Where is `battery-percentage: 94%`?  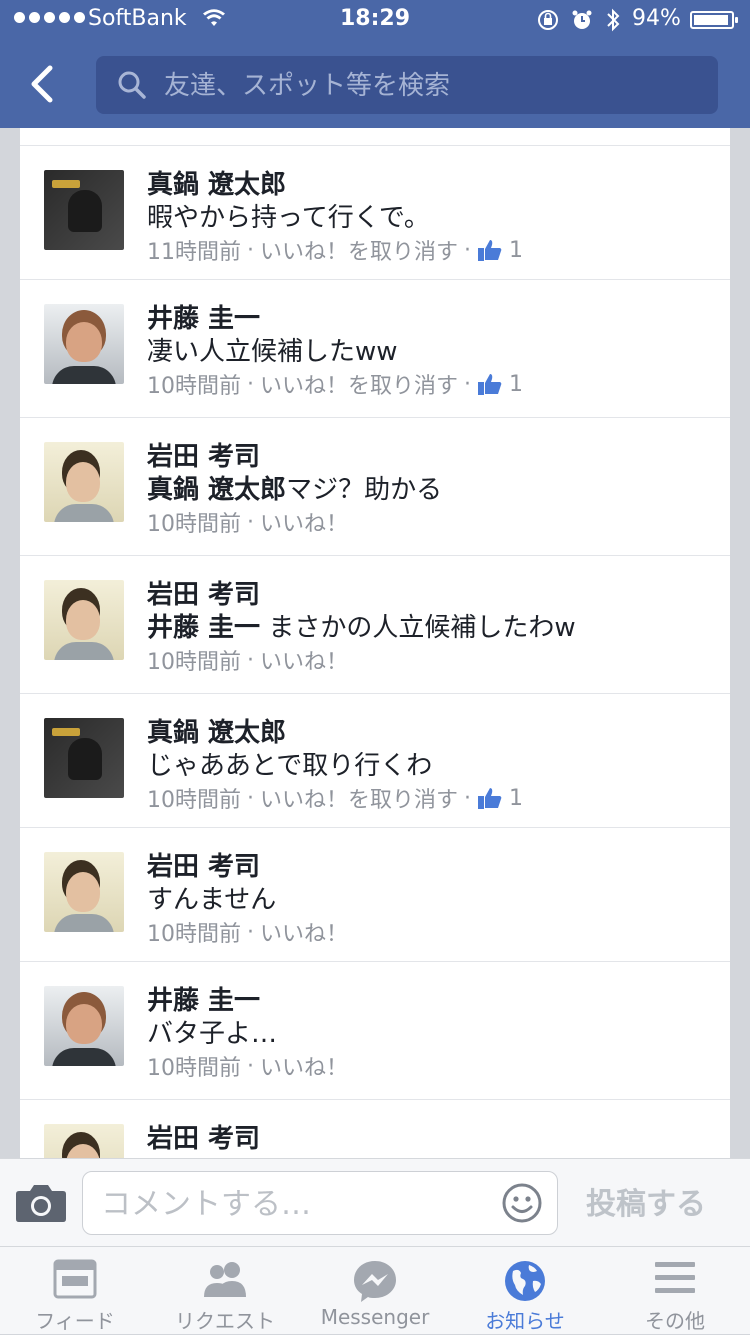 battery-percentage: 94% is located at coordinates (656, 18).